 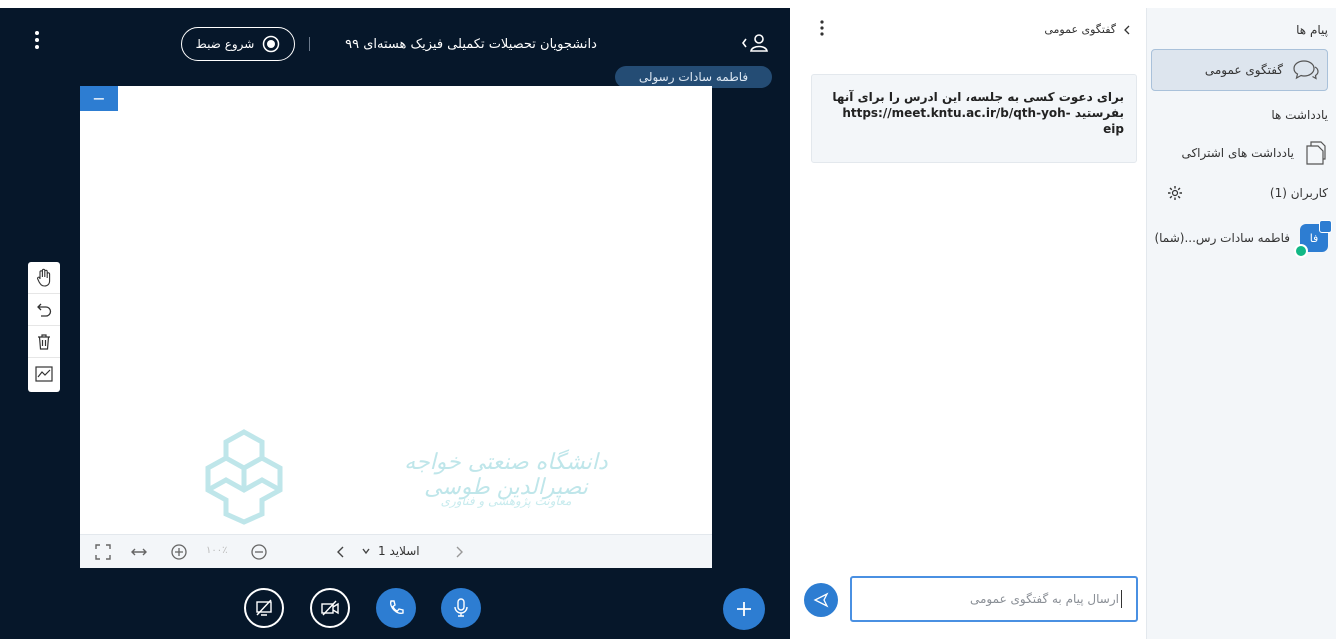 I want to click on clear-button, so click(x=44, y=342).